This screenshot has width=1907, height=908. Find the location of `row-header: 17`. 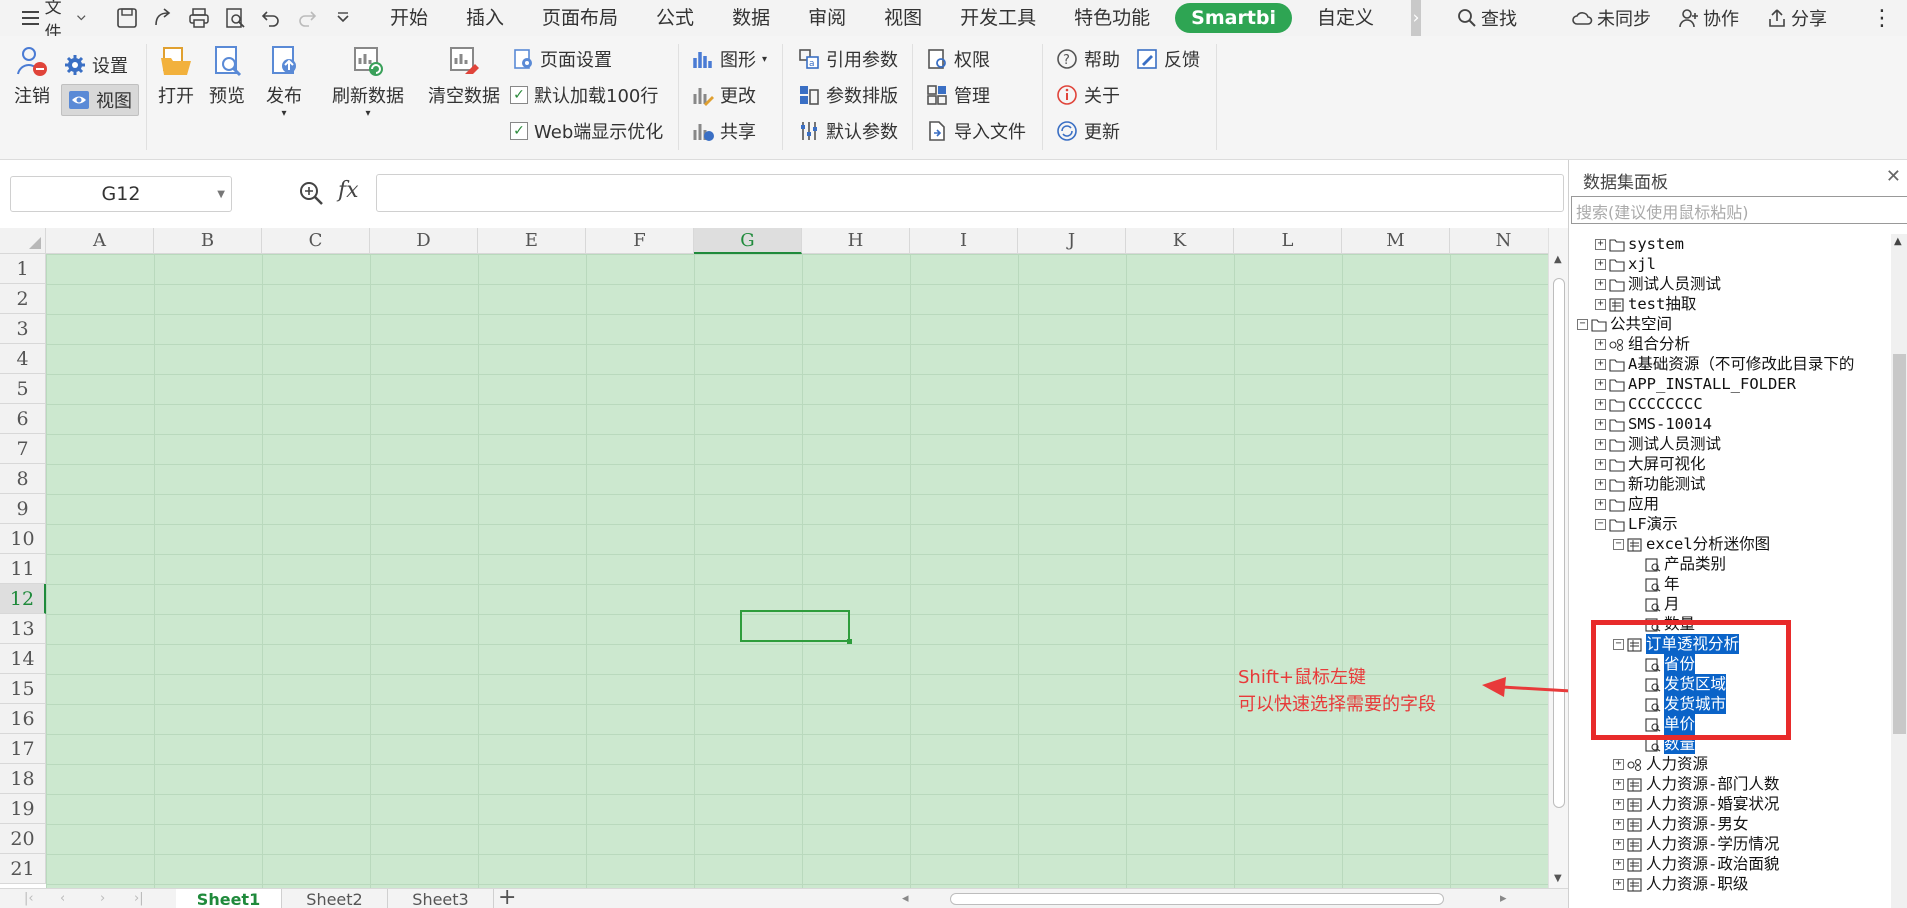

row-header: 17 is located at coordinates (23, 749).